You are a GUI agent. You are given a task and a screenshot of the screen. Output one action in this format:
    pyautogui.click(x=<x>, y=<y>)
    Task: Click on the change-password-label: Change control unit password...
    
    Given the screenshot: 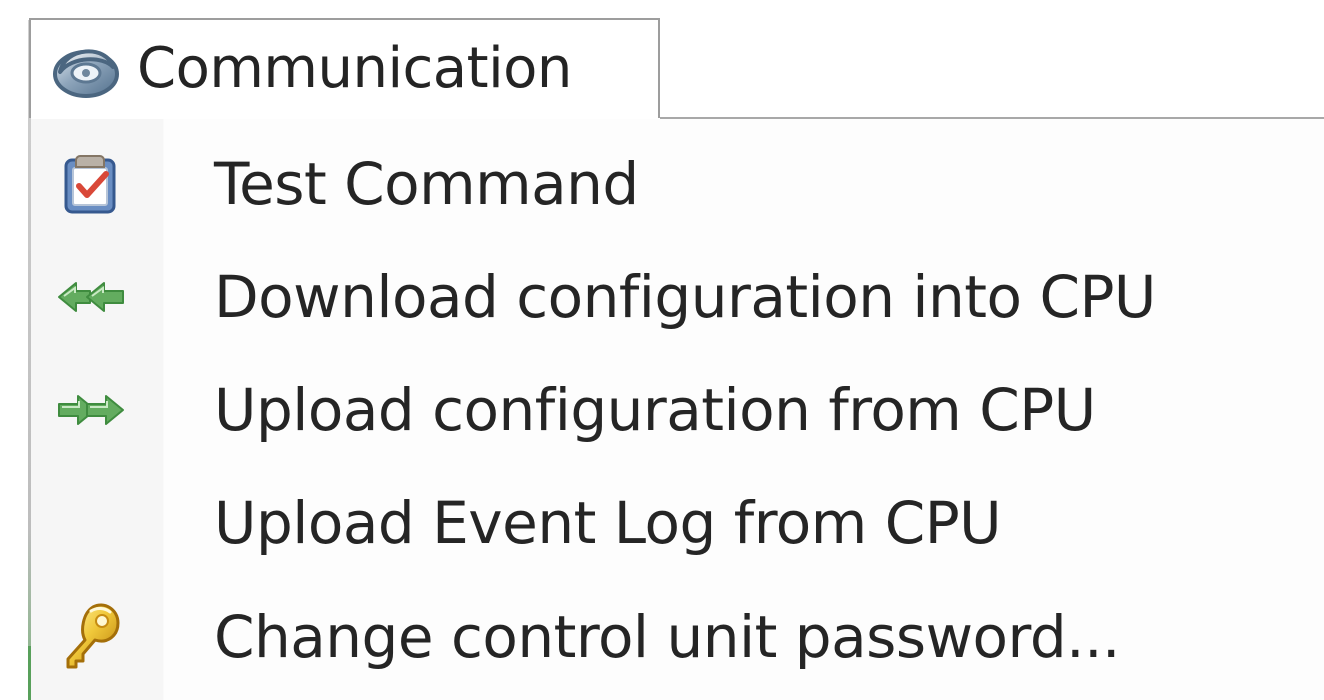 What is the action you would take?
    pyautogui.click(x=667, y=637)
    